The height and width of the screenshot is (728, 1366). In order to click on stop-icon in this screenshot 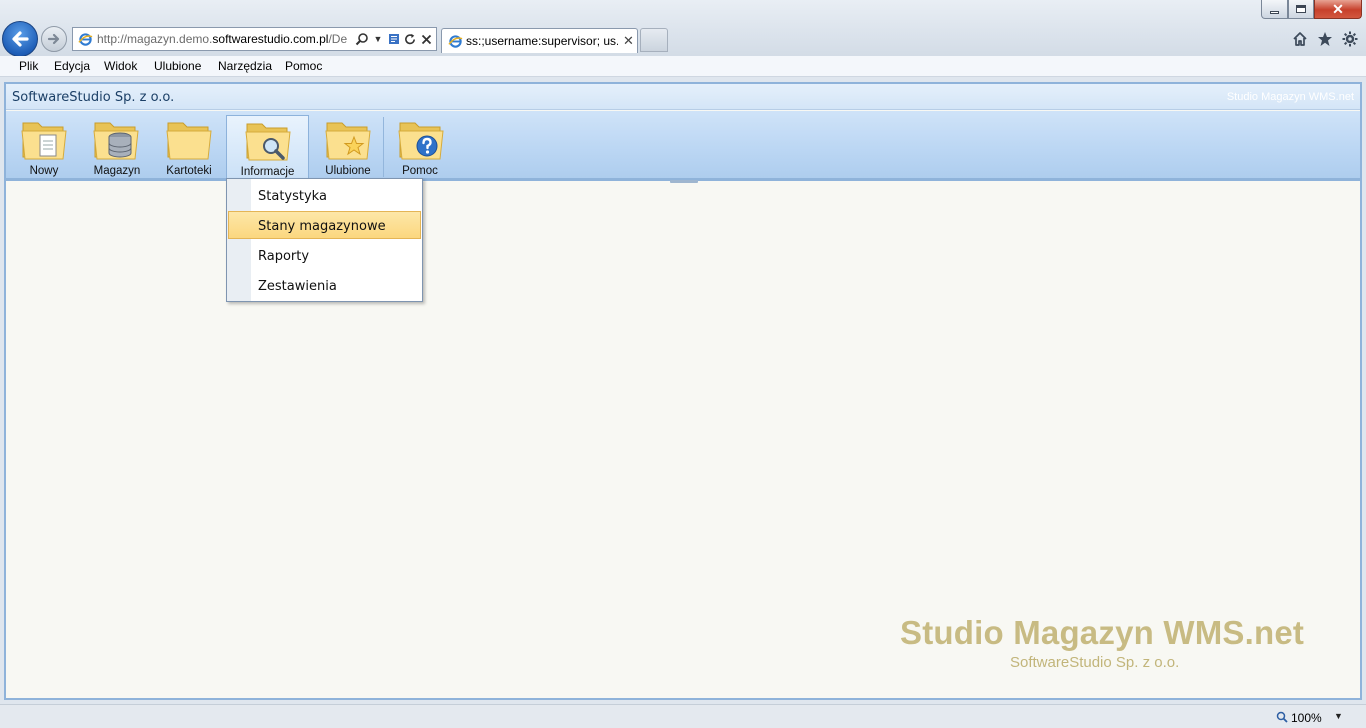, I will do `click(426, 39)`.